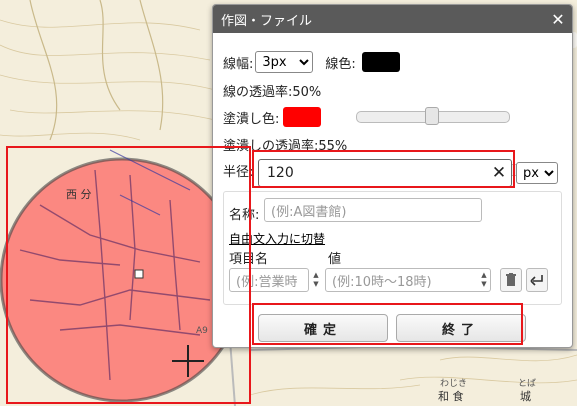 The width and height of the screenshot is (577, 406). I want to click on free-text-toggle-link: 自由文入力に切替, so click(277, 238).